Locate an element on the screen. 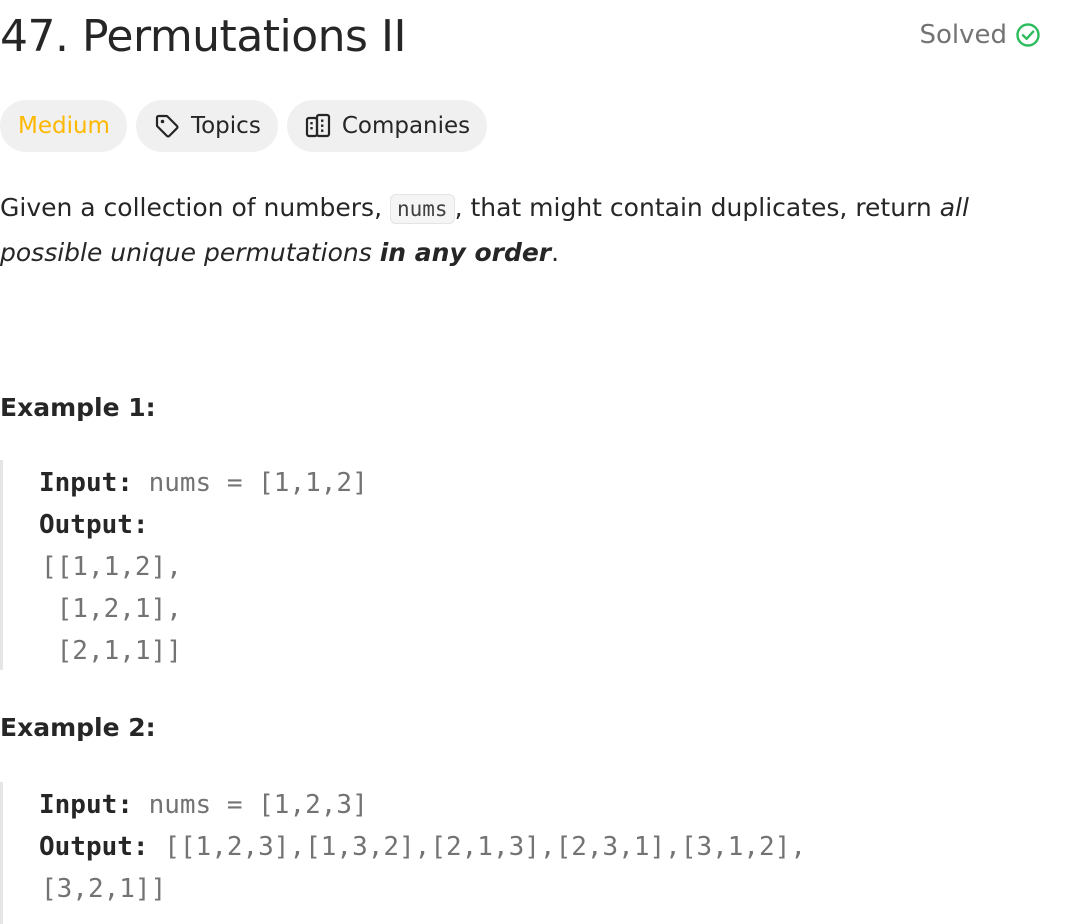 The width and height of the screenshot is (1068, 924). statement-text-2: , that might contain duplicates, return is located at coordinates (697, 207).